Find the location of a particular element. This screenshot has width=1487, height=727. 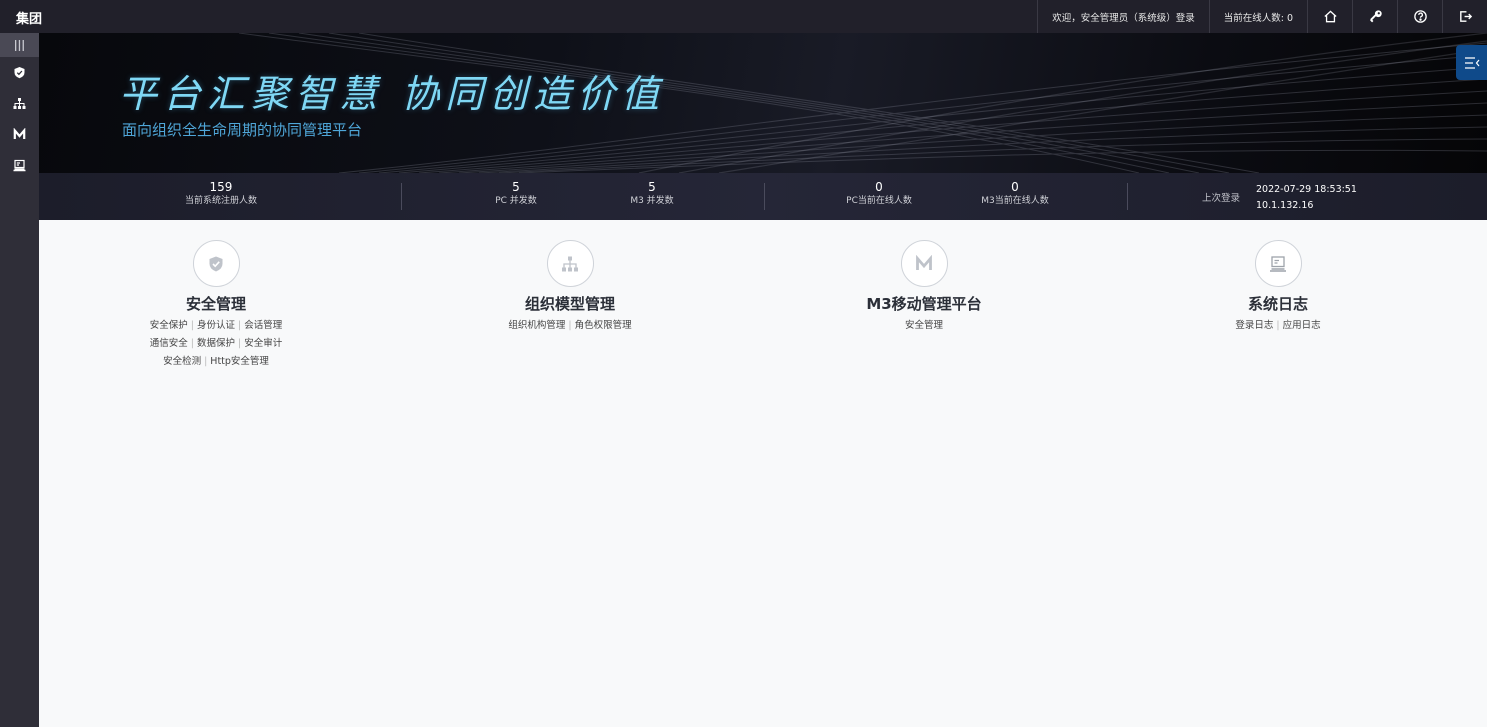

stat-m3-online: 0 M3当前在线人数 is located at coordinates (1015, 194).